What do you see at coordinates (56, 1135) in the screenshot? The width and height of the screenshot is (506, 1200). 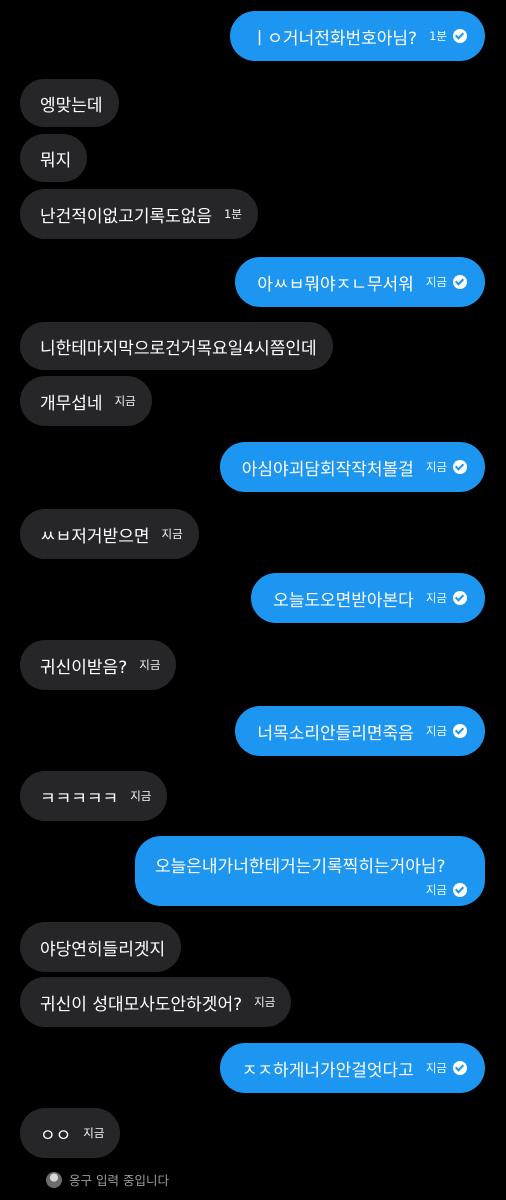 I see `message-text: ㅇㅇ` at bounding box center [56, 1135].